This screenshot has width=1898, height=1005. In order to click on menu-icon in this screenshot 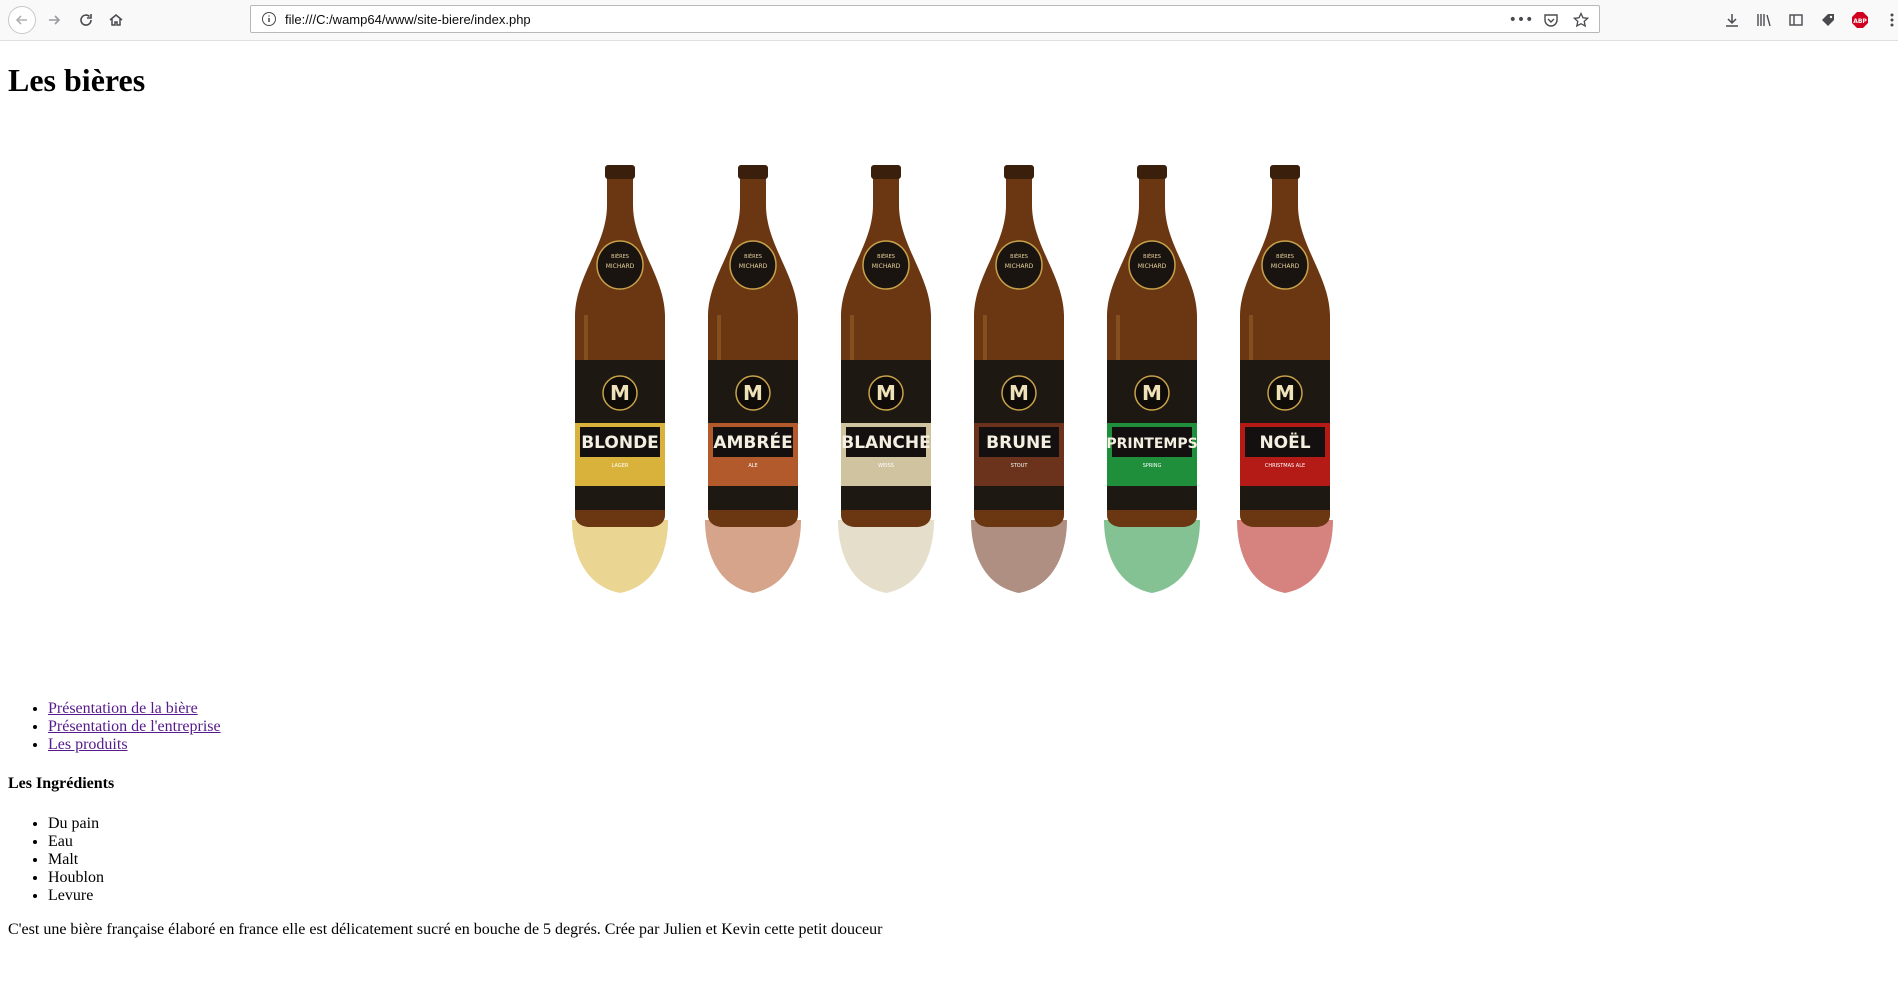, I will do `click(1890, 20)`.